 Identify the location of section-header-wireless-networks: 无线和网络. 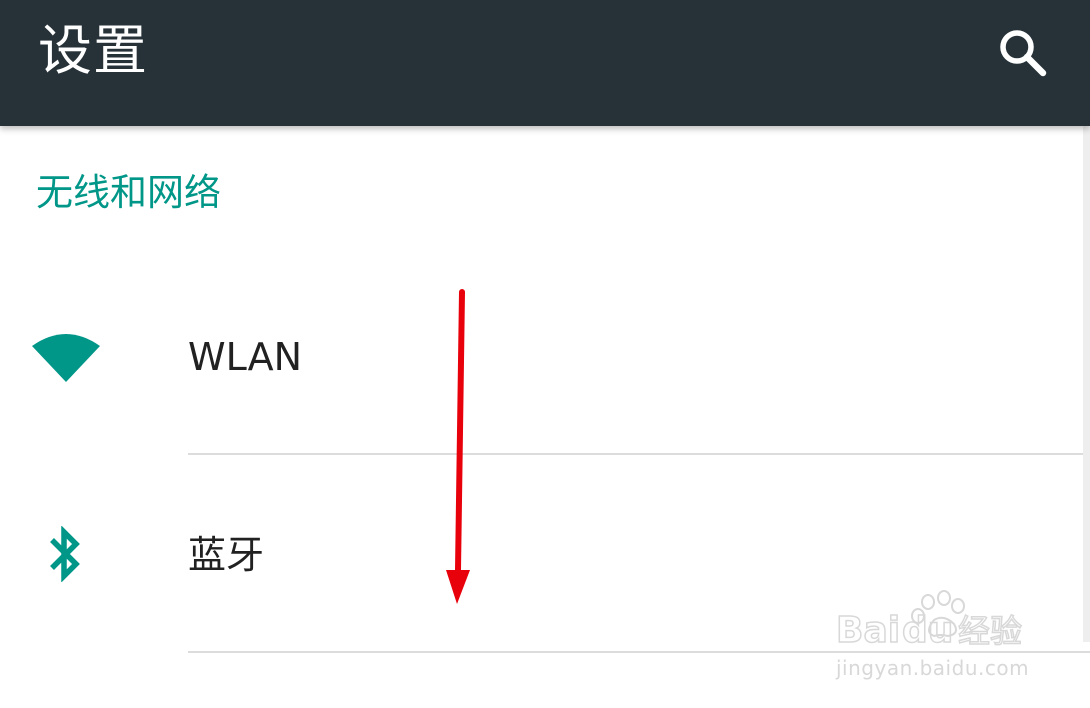
(128, 192).